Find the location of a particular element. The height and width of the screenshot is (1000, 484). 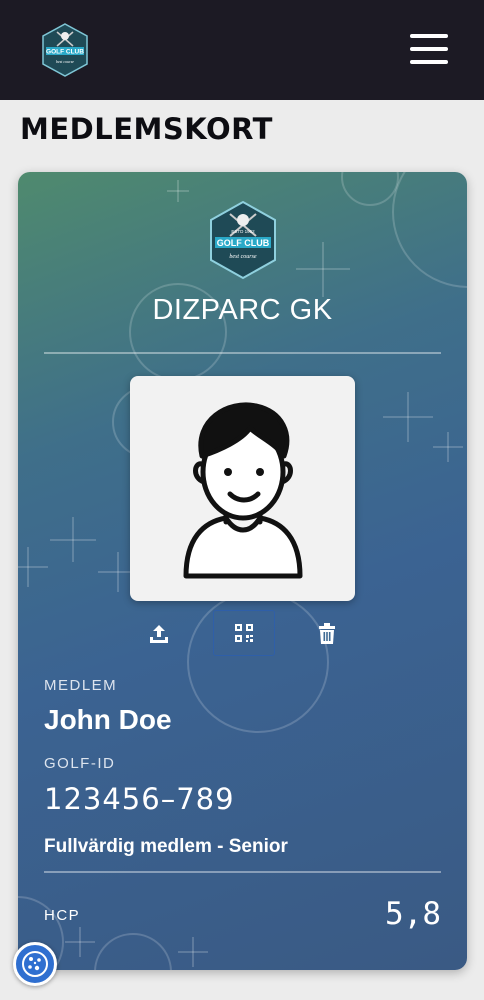

logo-sub-text: best course is located at coordinates (242, 257).